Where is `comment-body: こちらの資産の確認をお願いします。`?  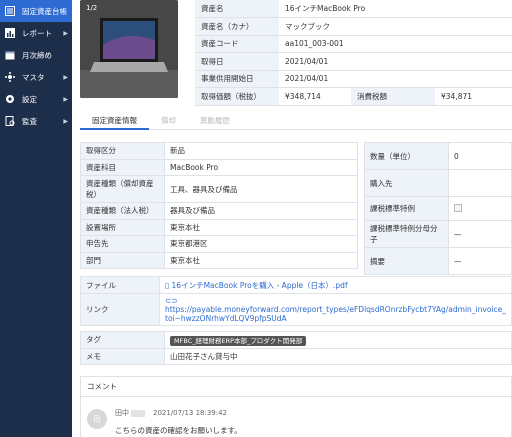
comment-body: こちらの資産の確認をお願いします。 is located at coordinates (178, 430).